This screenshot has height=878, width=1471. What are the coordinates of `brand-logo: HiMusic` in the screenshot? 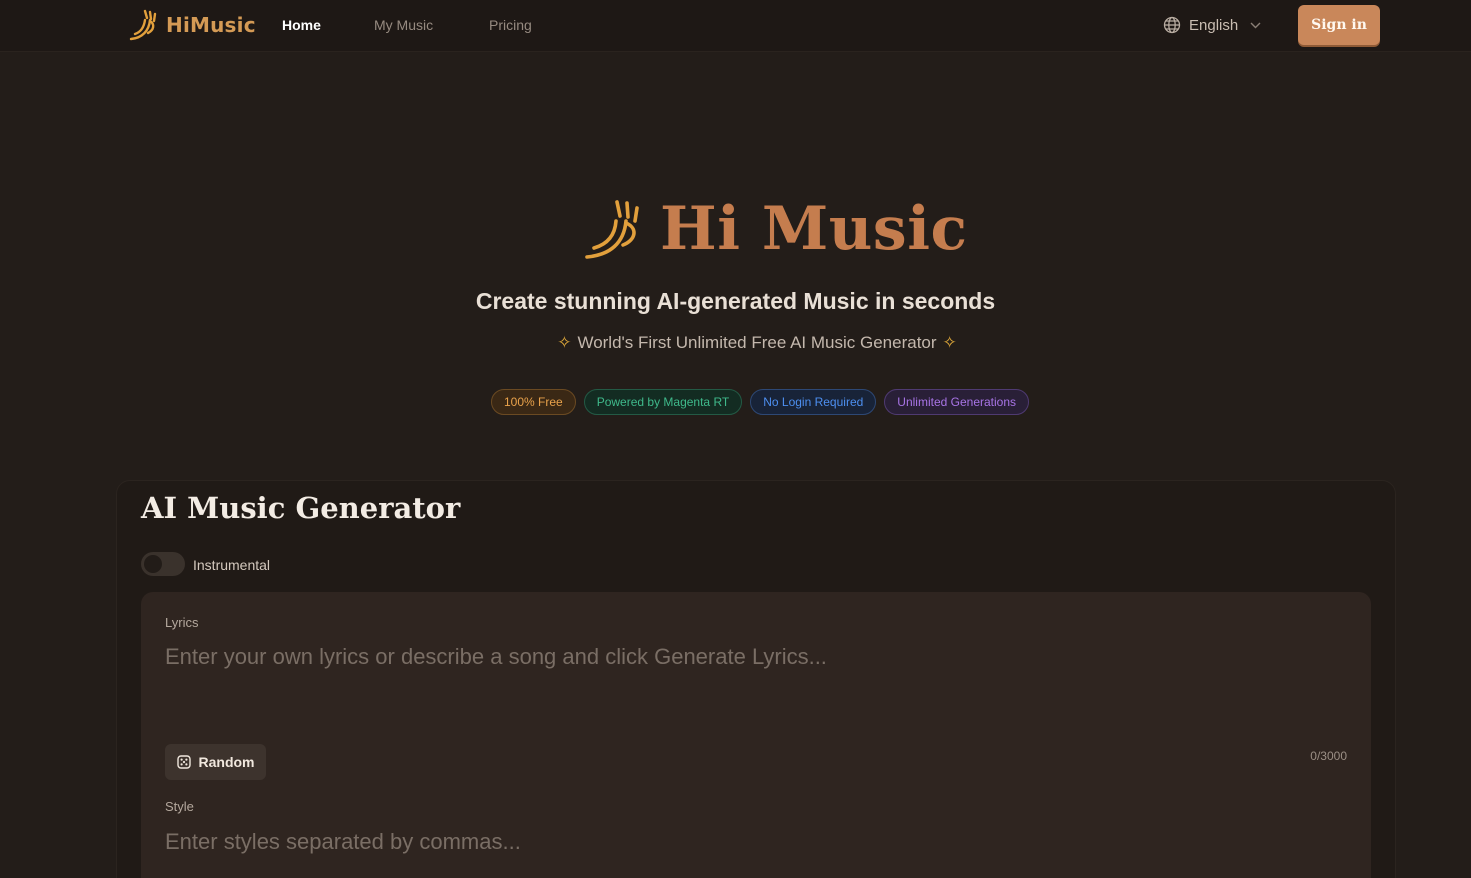 It's located at (192, 25).